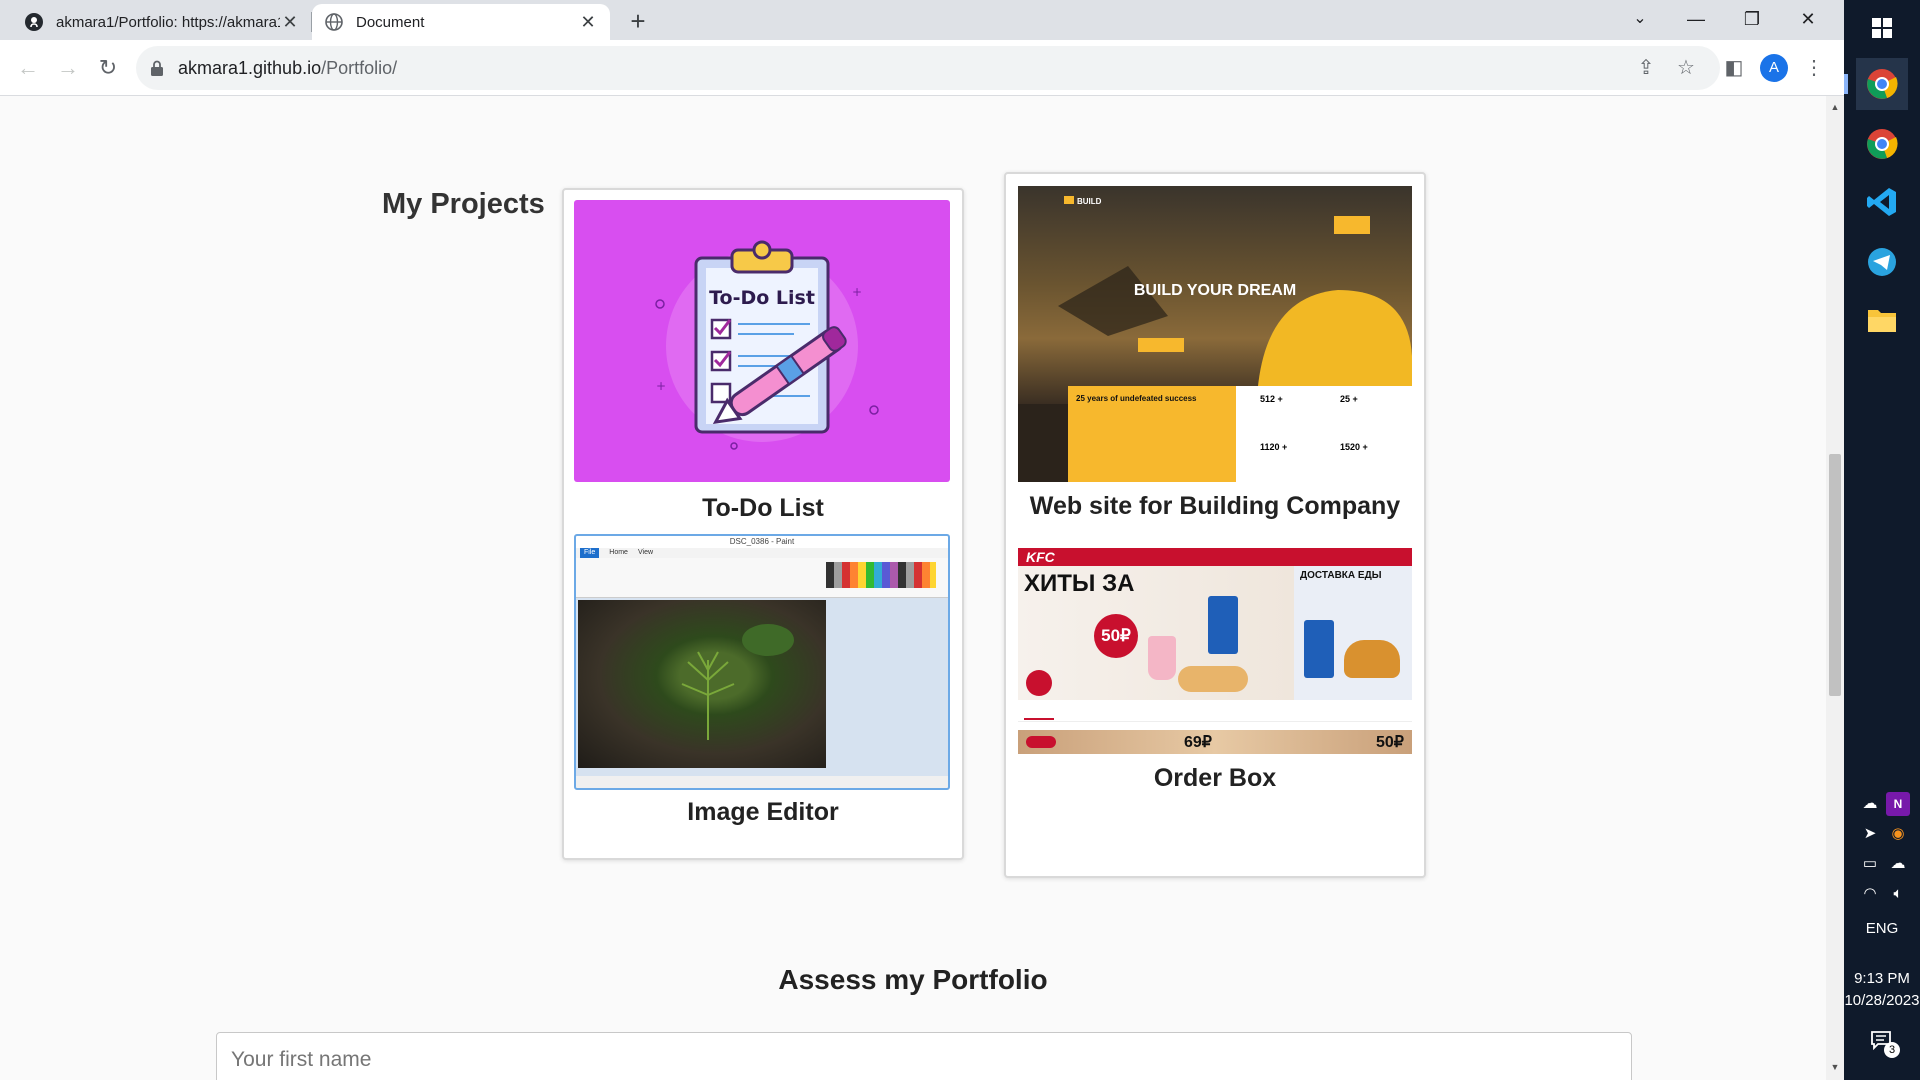 The width and height of the screenshot is (1920, 1080). I want to click on taskbar-chrome-profile-b, so click(1882, 144).